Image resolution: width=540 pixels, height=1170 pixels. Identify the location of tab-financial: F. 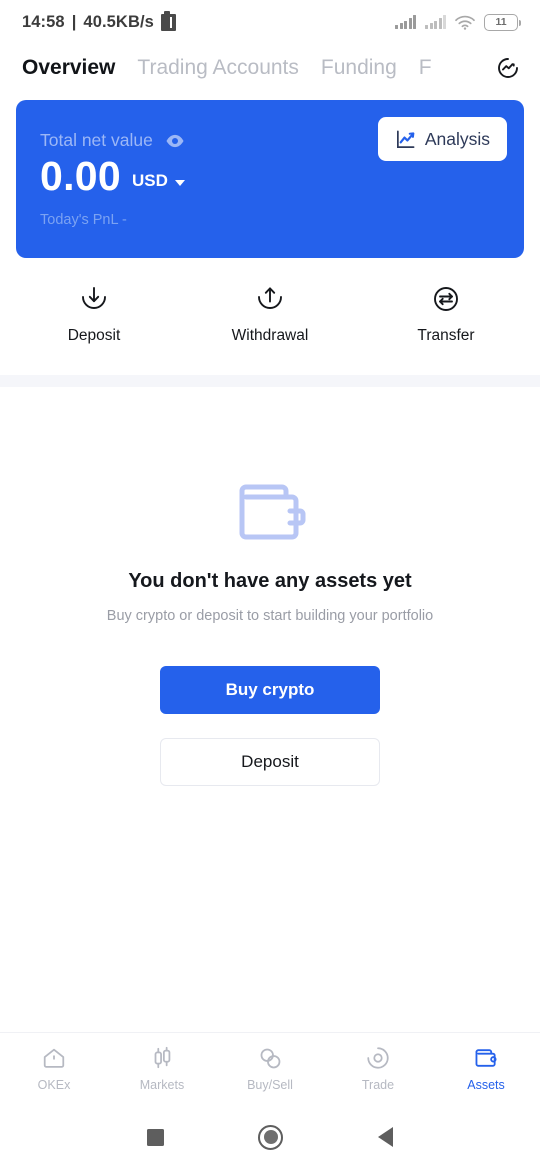
(425, 68).